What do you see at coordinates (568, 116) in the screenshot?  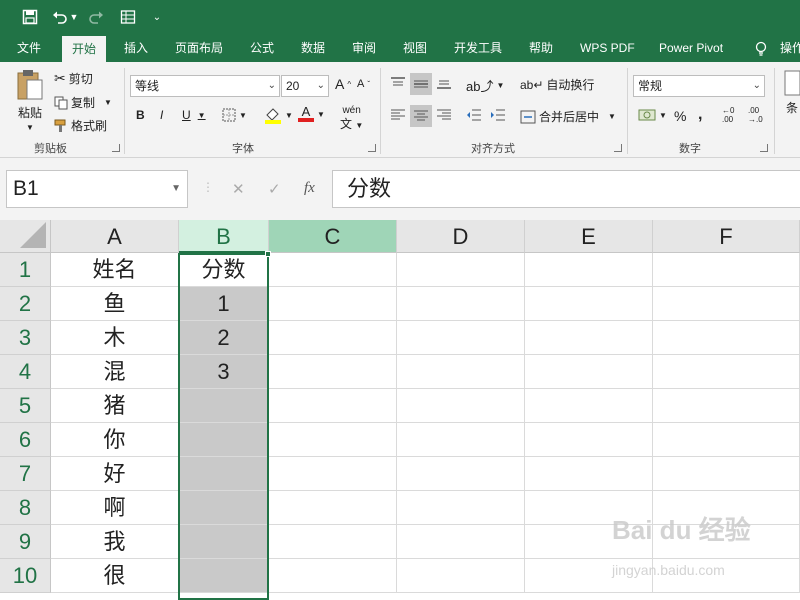 I see `merge-center-button: 合并后居中 ▼` at bounding box center [568, 116].